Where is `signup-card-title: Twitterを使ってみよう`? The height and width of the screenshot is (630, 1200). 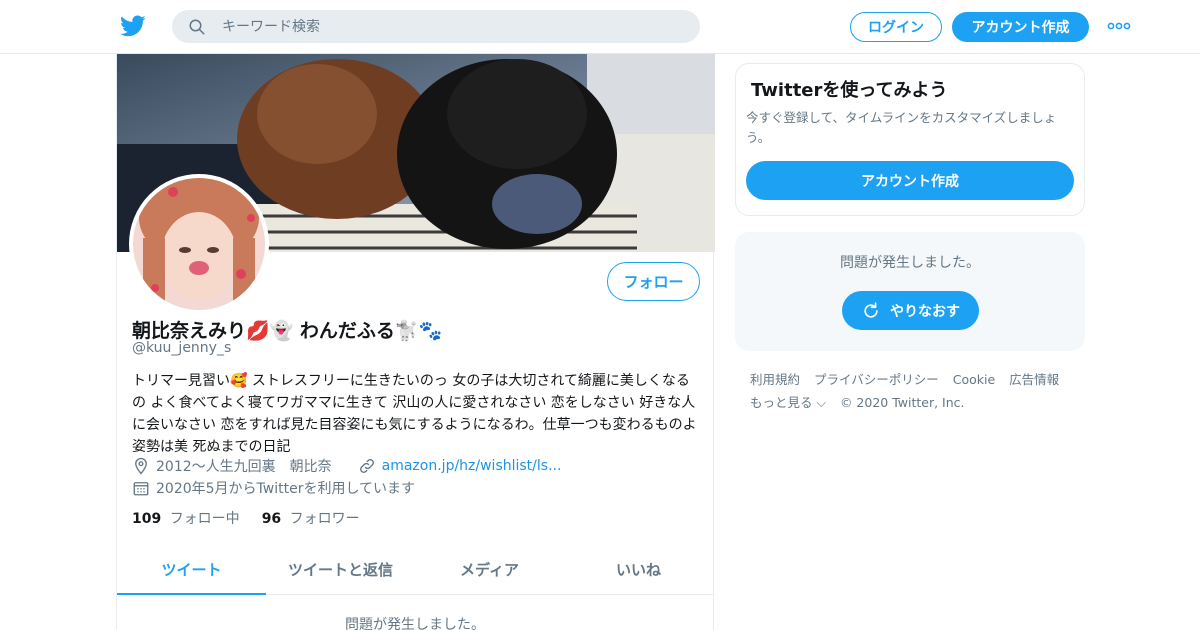
signup-card-title: Twitterを使ってみよう is located at coordinates (849, 90).